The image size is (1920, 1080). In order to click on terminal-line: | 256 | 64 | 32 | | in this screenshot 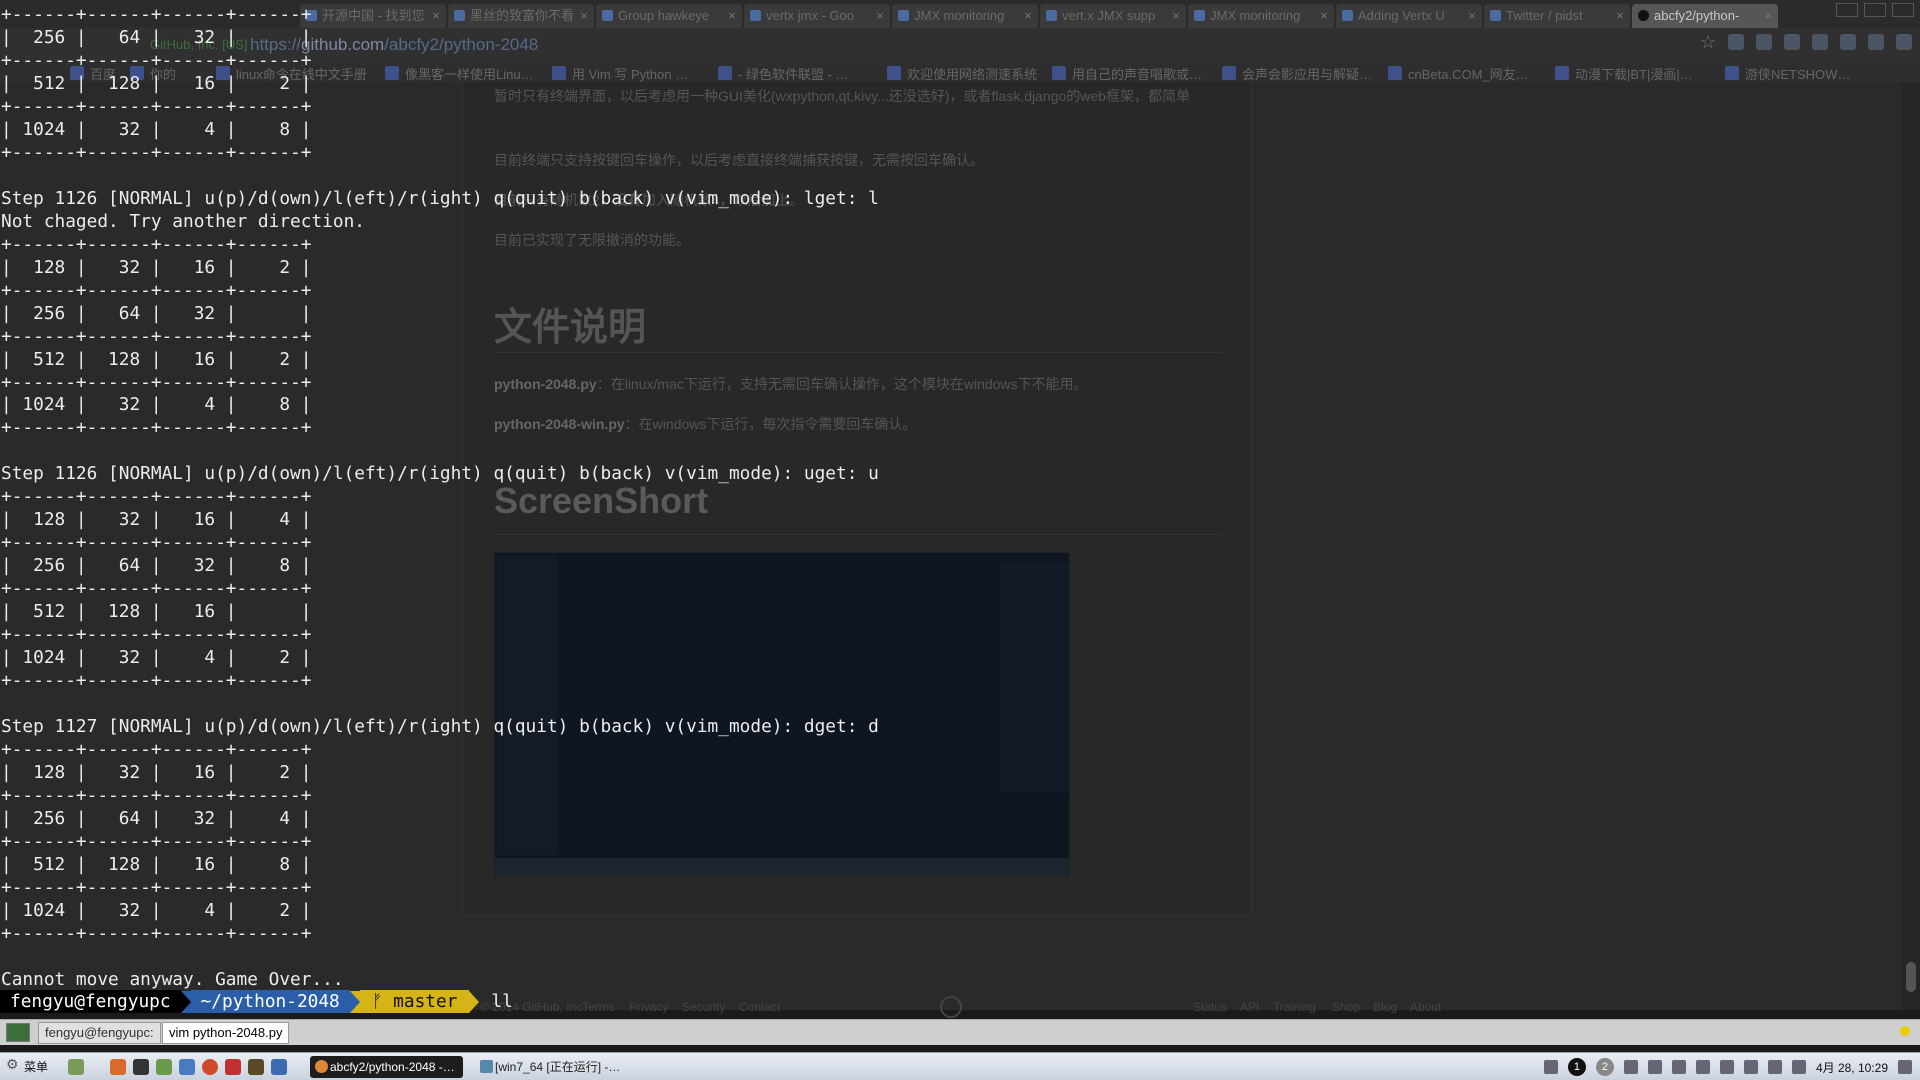, I will do `click(156, 313)`.